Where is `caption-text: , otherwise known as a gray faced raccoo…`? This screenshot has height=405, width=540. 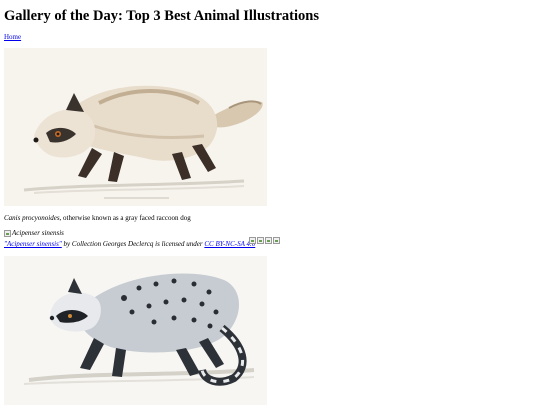 caption-text: , otherwise known as a gray faced raccoo… is located at coordinates (125, 218).